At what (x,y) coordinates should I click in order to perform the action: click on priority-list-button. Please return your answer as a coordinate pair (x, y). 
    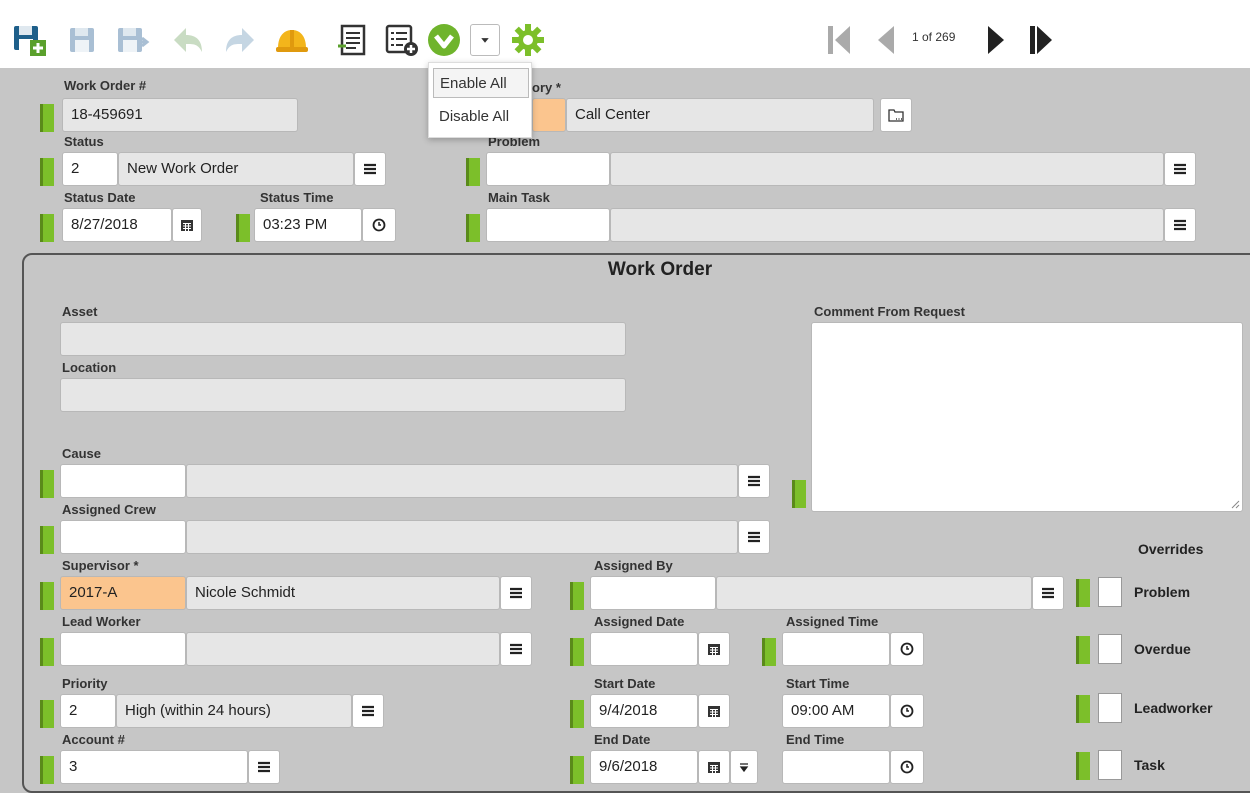
    Looking at the image, I should click on (368, 711).